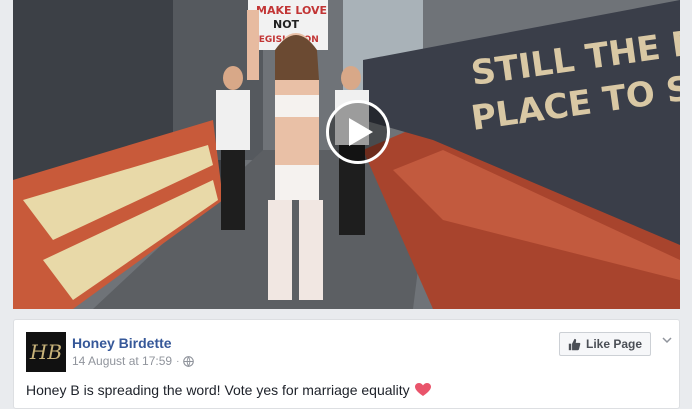 The image size is (692, 409). What do you see at coordinates (189, 361) in the screenshot?
I see `globe-icon` at bounding box center [189, 361].